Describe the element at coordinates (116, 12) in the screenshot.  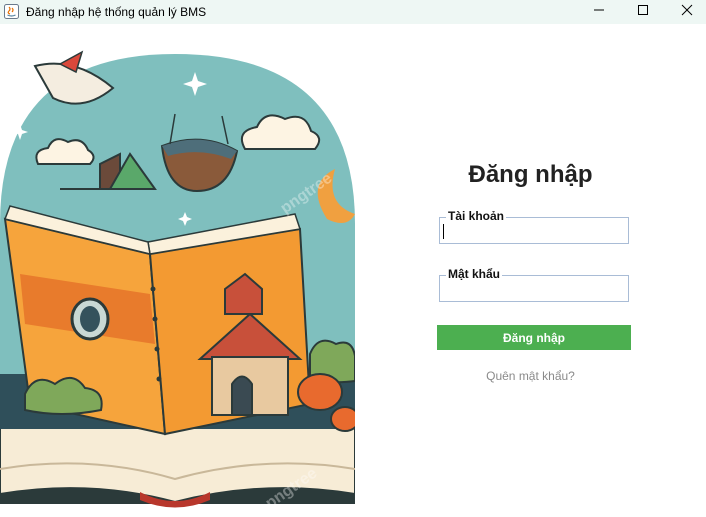
I see `window-title: Đăng nhập hệ thống quản lý BMS` at that location.